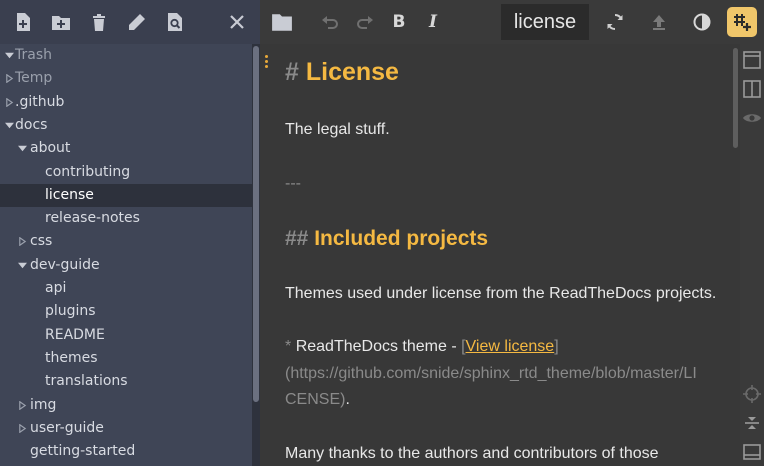  I want to click on sentence-period: ., so click(347, 399).